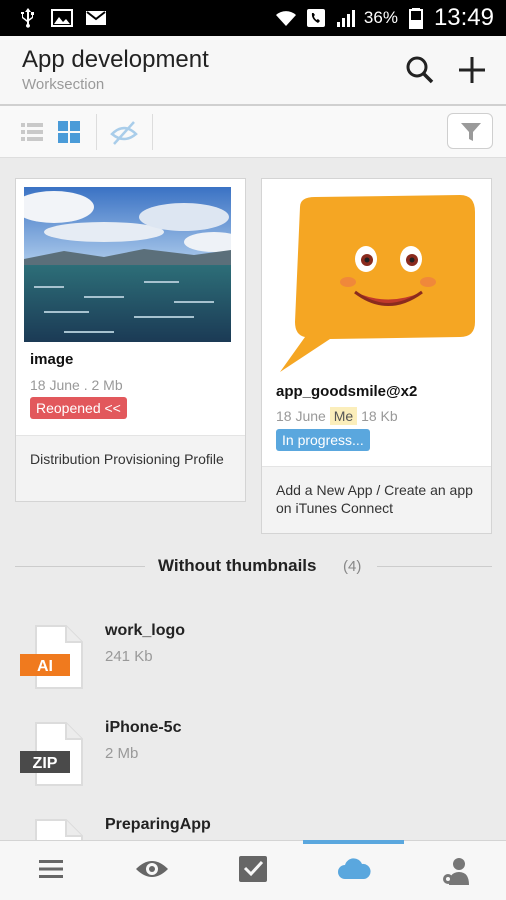  Describe the element at coordinates (253, 71) in the screenshot. I see `app-bar: App development Worksection` at that location.